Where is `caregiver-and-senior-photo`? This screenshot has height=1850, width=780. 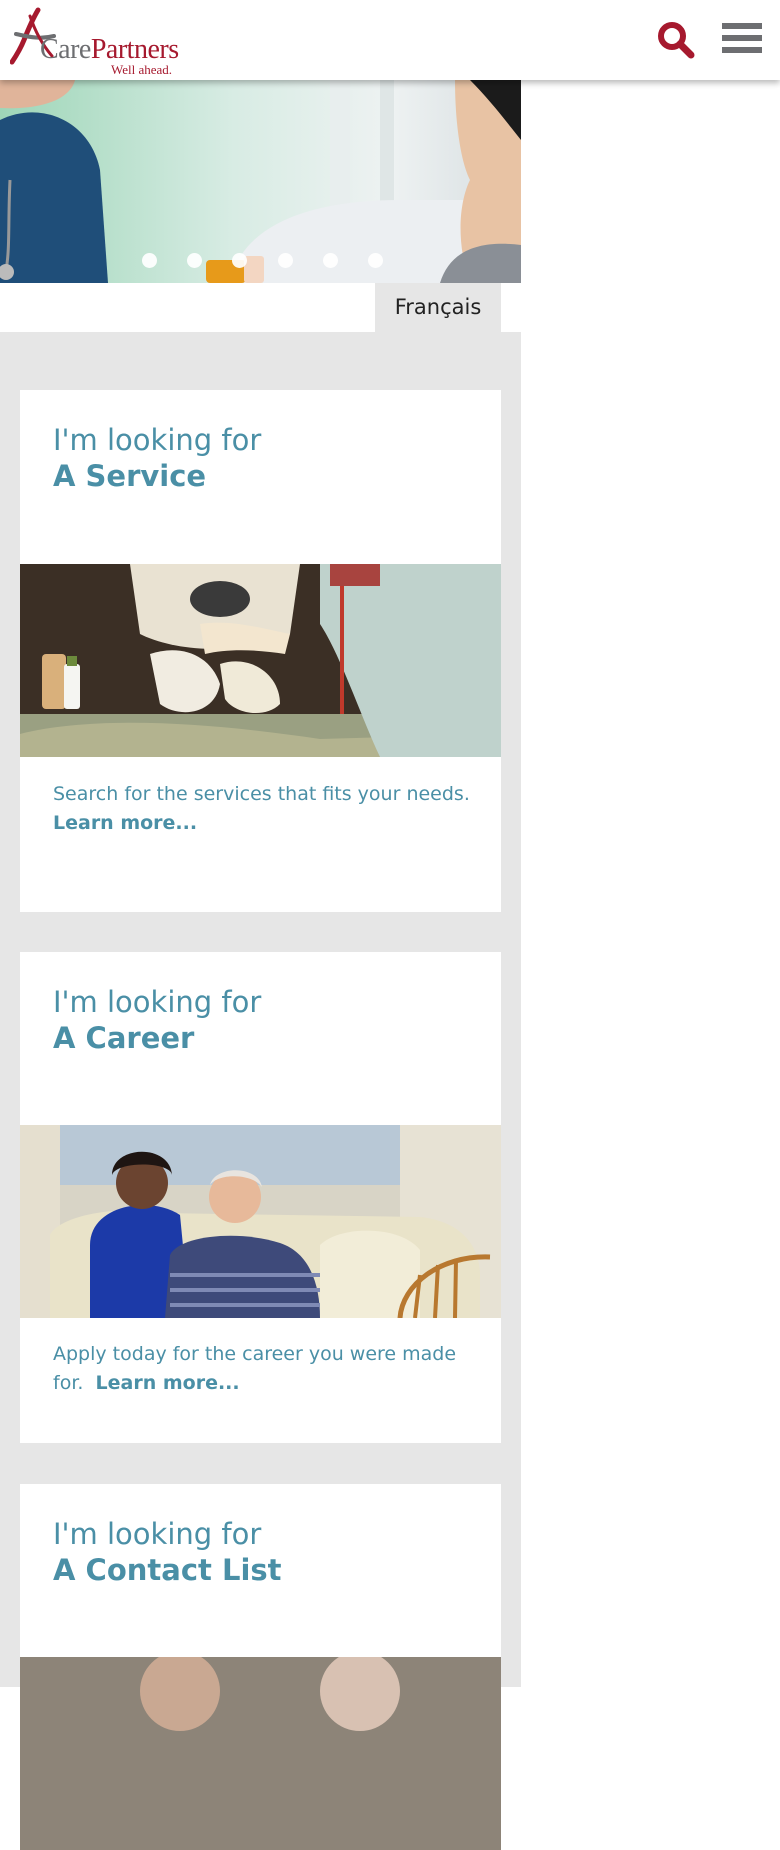
caregiver-and-senior-photo is located at coordinates (260, 1221).